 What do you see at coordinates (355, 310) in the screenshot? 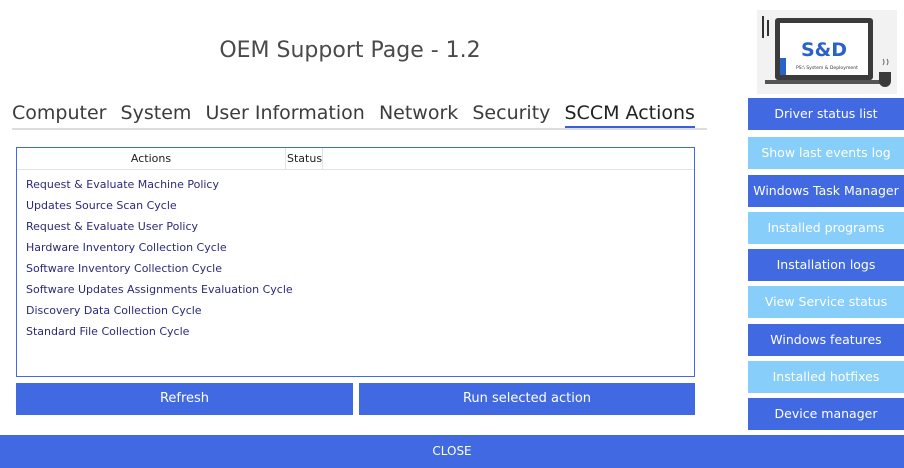
I see `list-item: Discovery Data Collection Cycle` at bounding box center [355, 310].